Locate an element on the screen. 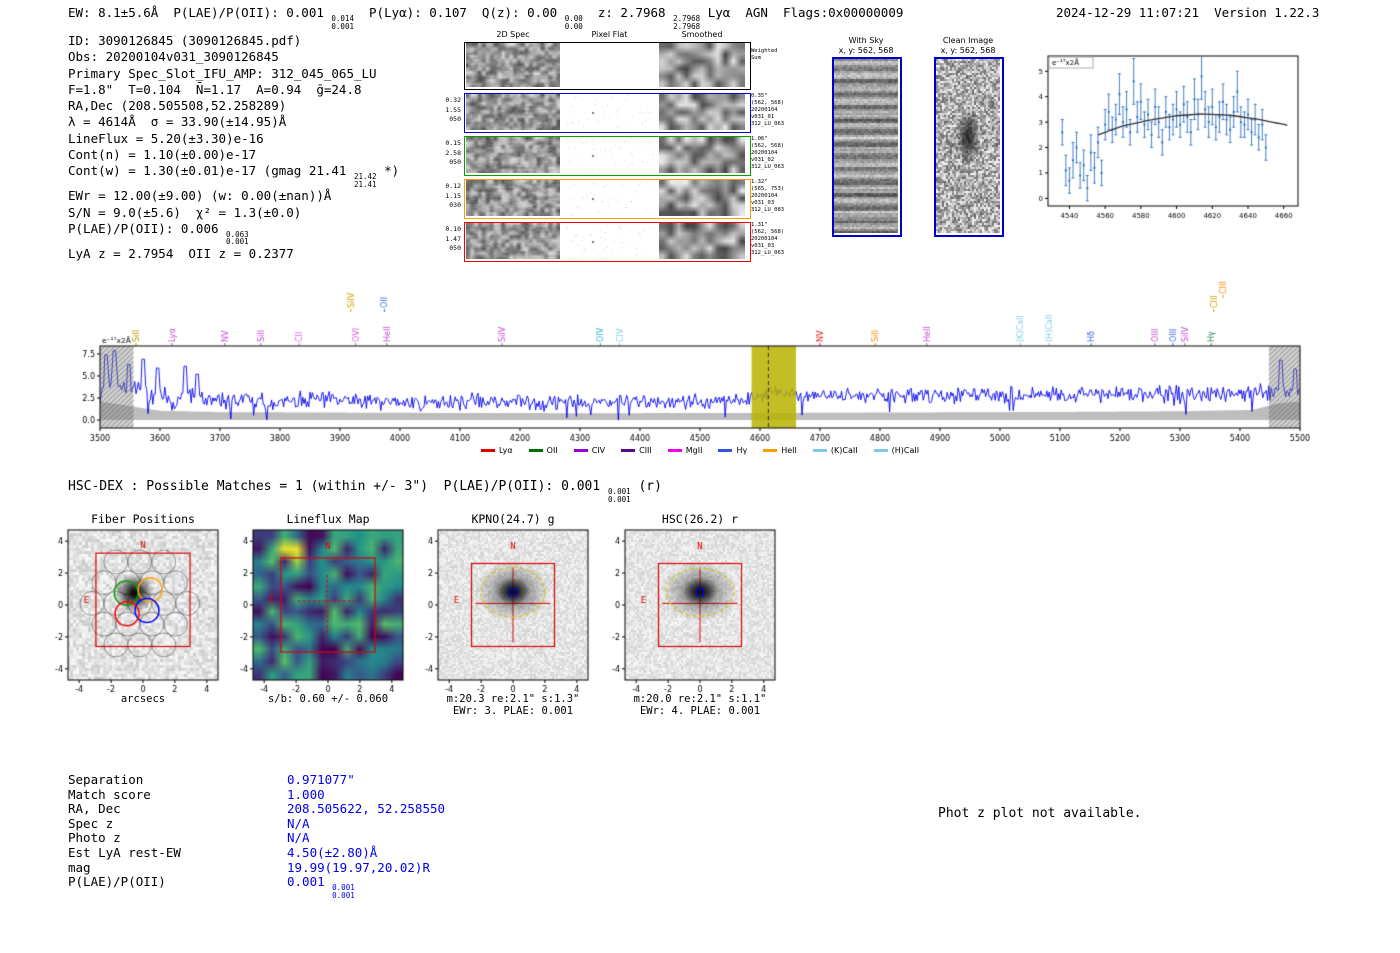 The width and height of the screenshot is (1400, 953). legend-label: CIV is located at coordinates (598, 450).